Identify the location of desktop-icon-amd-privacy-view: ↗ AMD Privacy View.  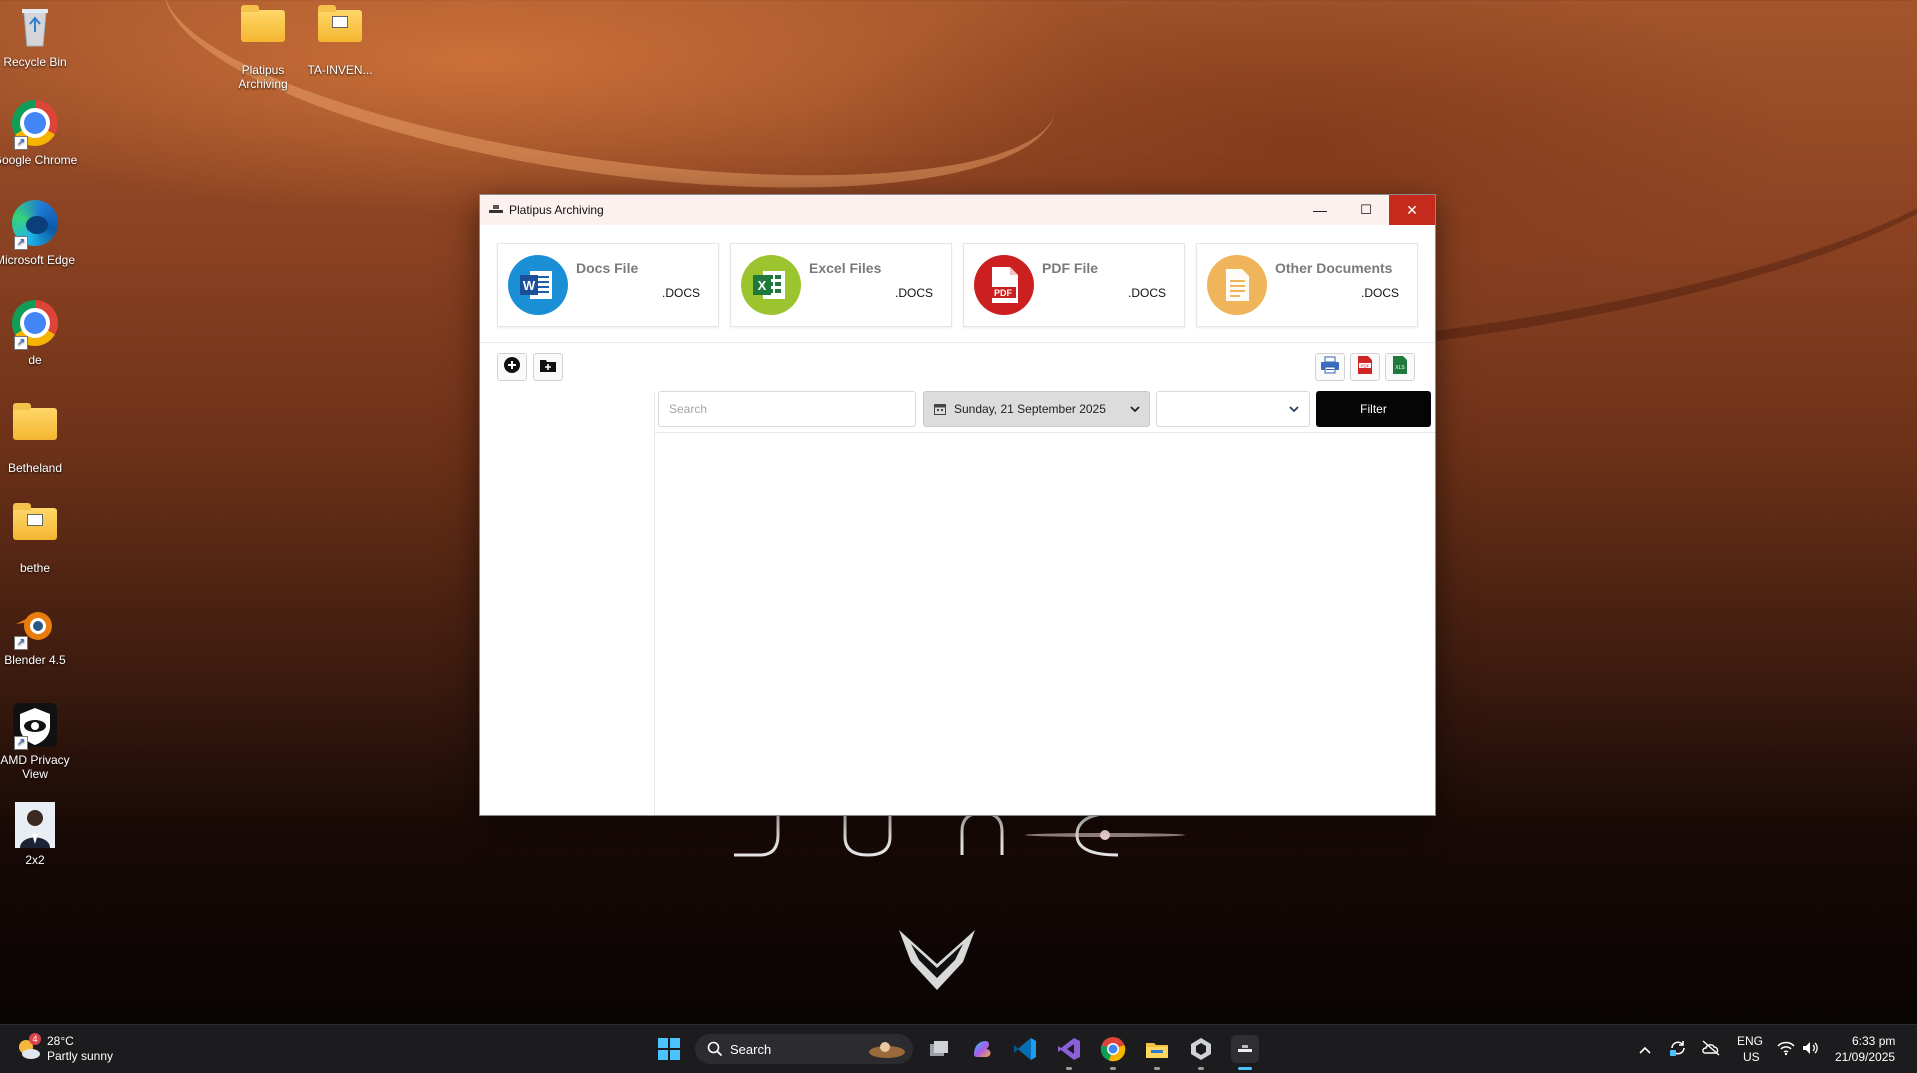
(39, 740).